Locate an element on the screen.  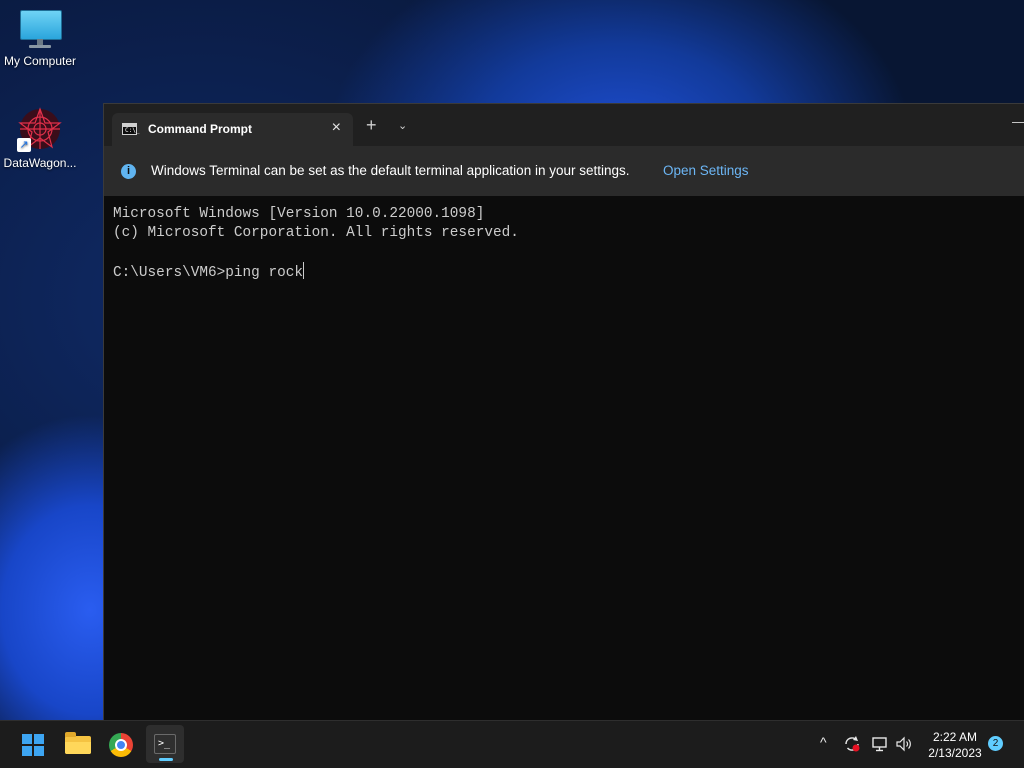
file-explorer-button is located at coordinates (77, 744).